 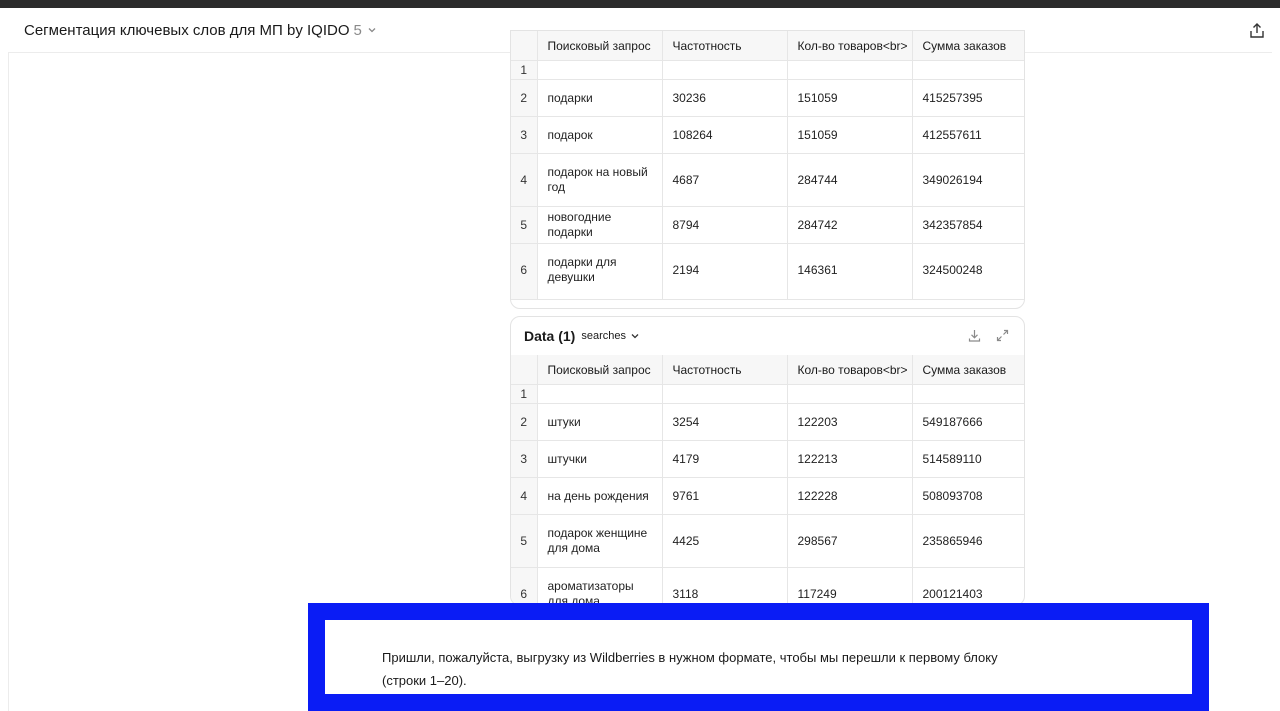 I want to click on table-row: 2 подарки 30236 151059 415257395, so click(x=767, y=98).